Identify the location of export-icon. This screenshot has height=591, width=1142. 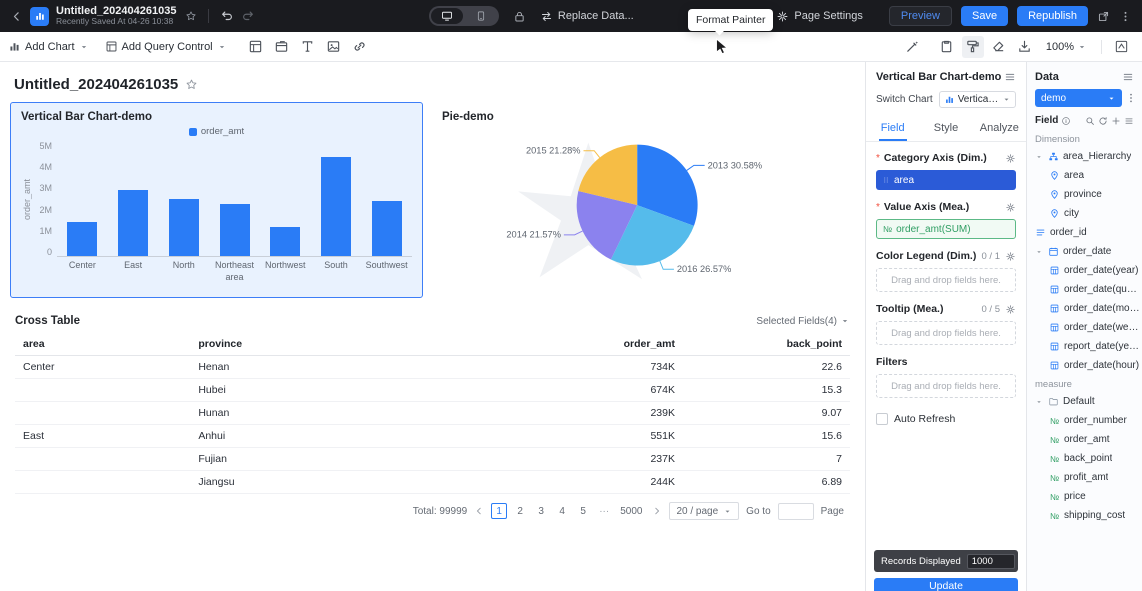
(1025, 47).